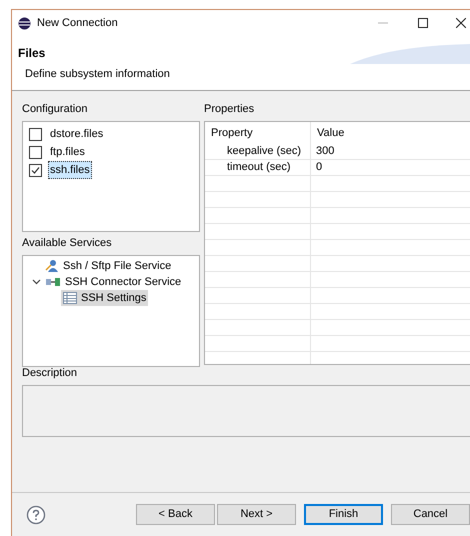 The width and height of the screenshot is (470, 536). What do you see at coordinates (97, 74) in the screenshot?
I see `page-subtitle: Define subsystem information` at bounding box center [97, 74].